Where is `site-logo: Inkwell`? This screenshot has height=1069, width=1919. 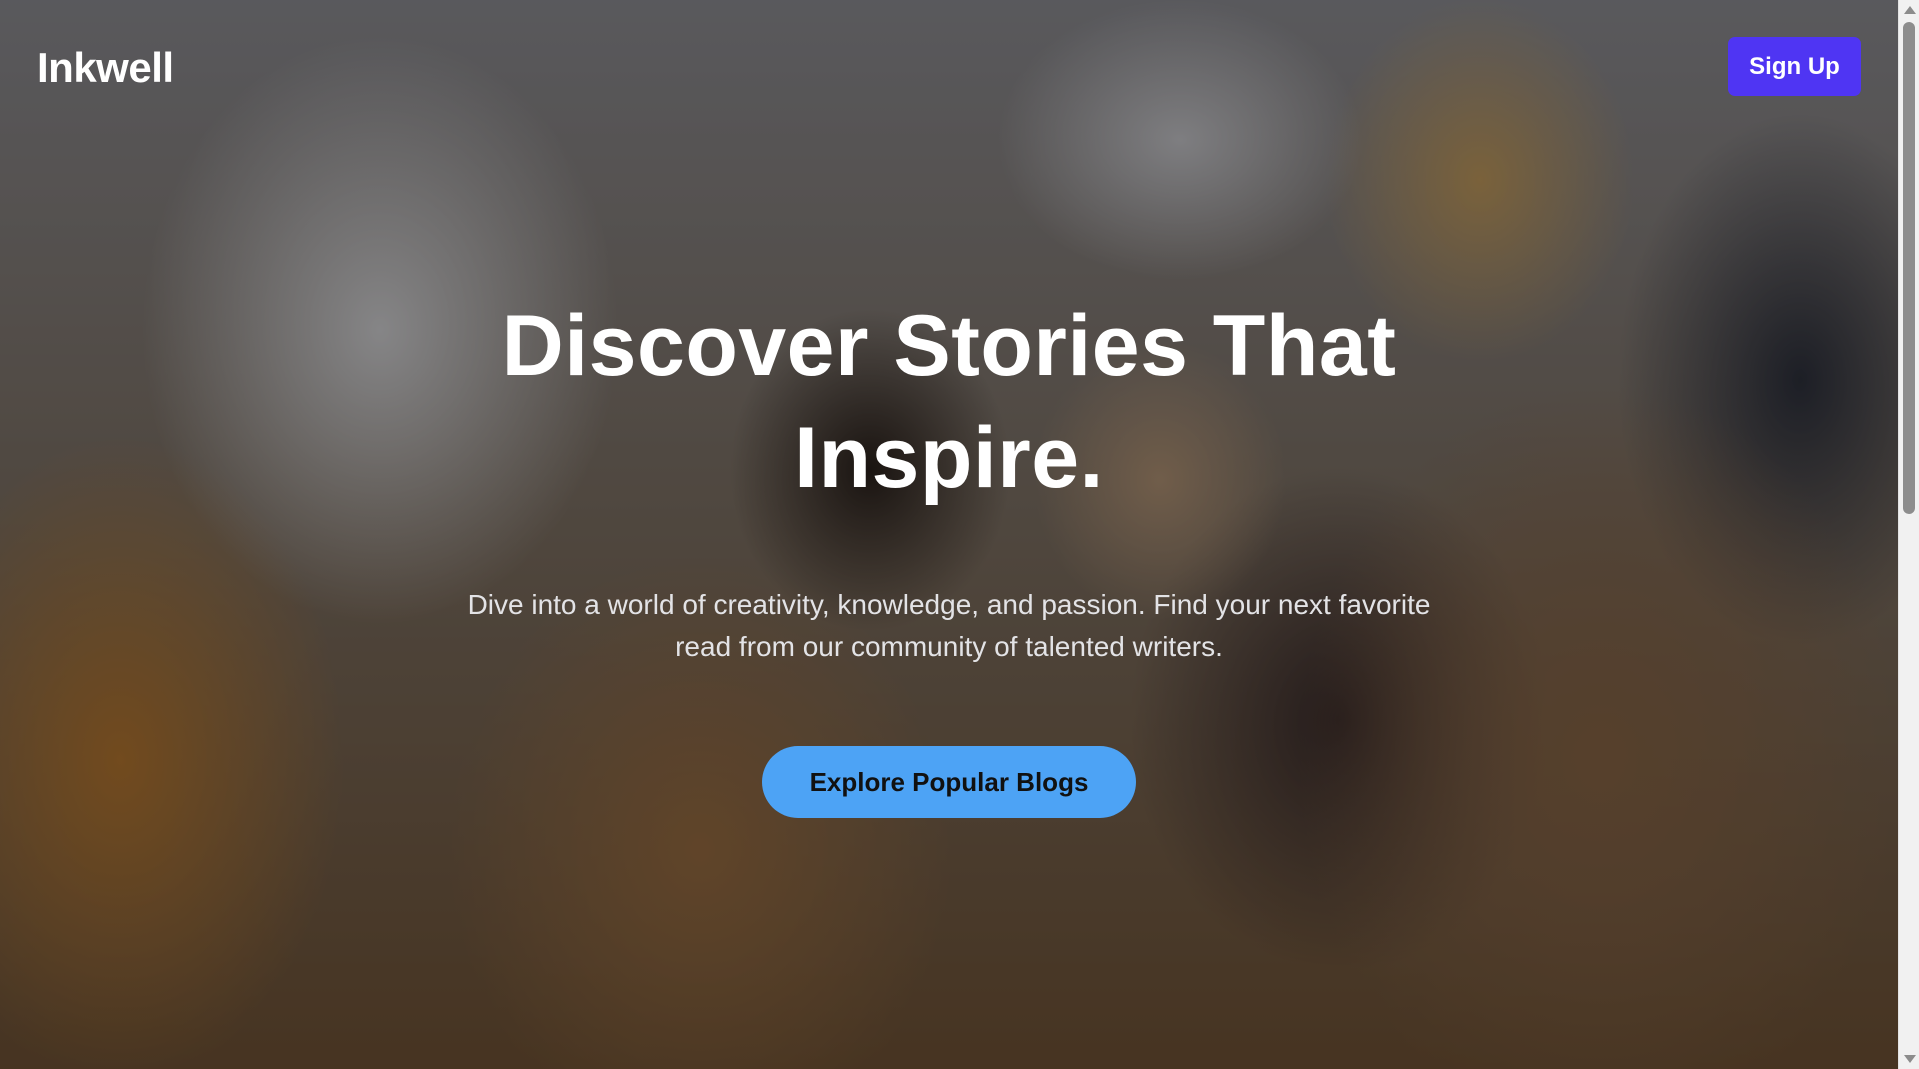 site-logo: Inkwell is located at coordinates (105, 68).